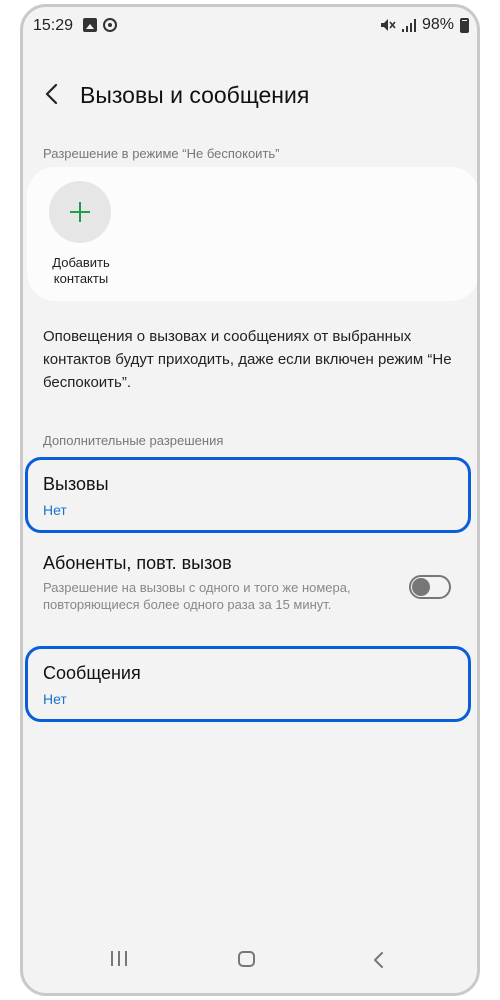 The width and height of the screenshot is (500, 1000). Describe the element at coordinates (81, 278) in the screenshot. I see `add-contacts-line2: контакты` at that location.